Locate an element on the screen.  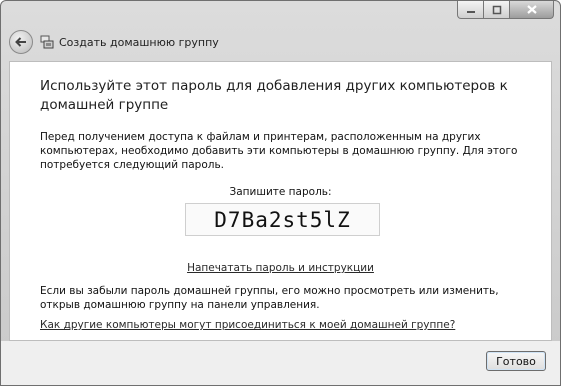
password-label: Запишите пароль: is located at coordinates (280, 192).